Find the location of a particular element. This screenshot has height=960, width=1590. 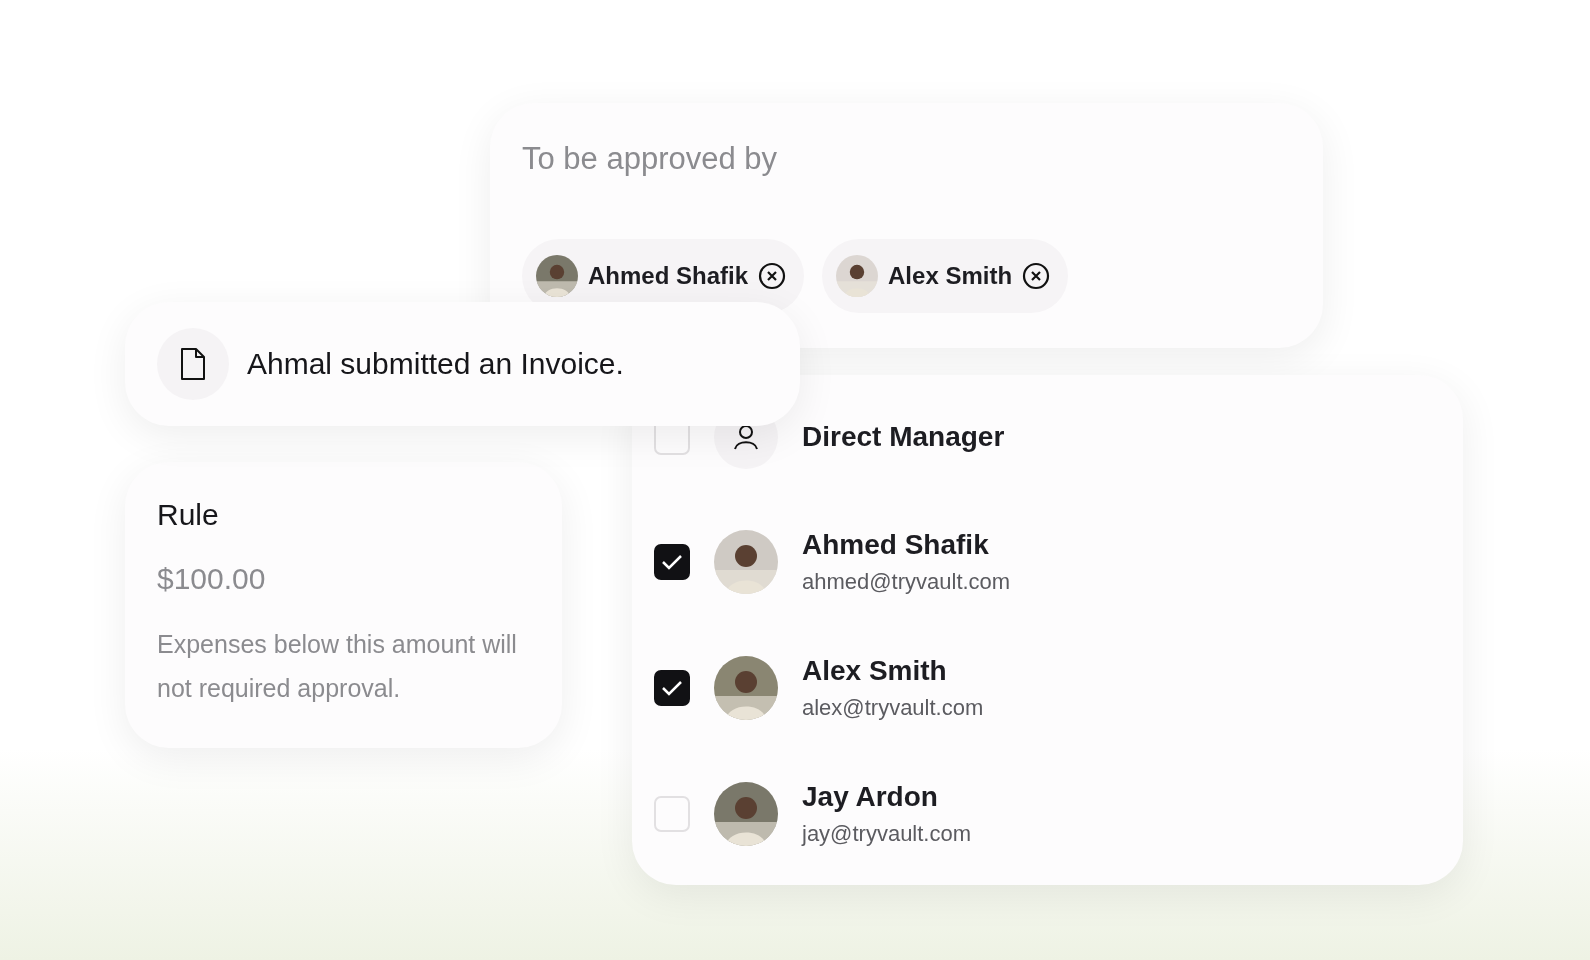

person-name: Ahmed Shafik is located at coordinates (896, 545).